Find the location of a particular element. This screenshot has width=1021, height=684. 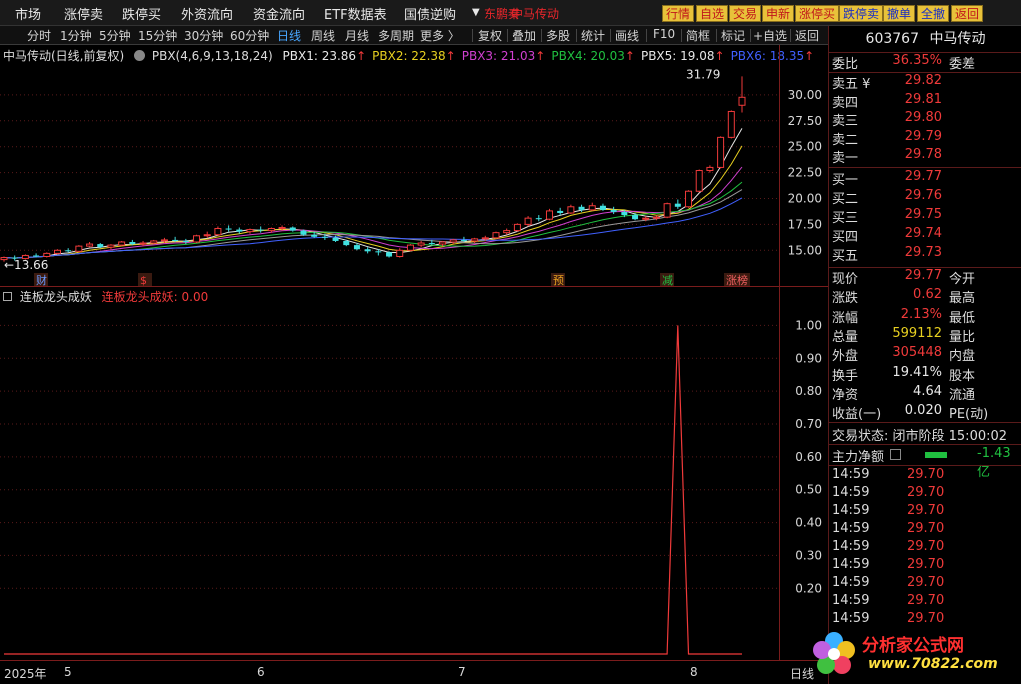

ask-level-value: 29.78 is located at coordinates (923, 155).